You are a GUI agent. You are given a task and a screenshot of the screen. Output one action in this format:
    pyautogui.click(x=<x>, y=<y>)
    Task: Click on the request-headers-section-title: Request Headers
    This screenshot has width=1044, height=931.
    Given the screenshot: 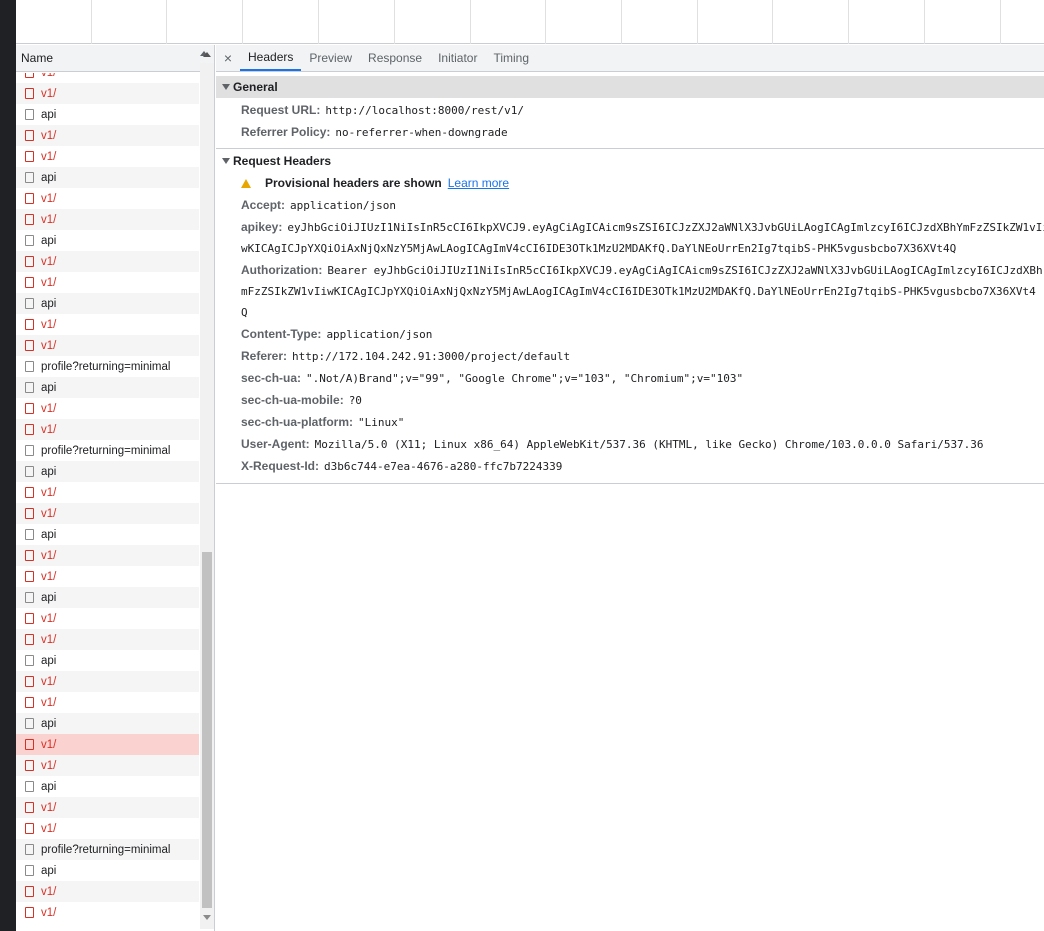 What is the action you would take?
    pyautogui.click(x=282, y=161)
    